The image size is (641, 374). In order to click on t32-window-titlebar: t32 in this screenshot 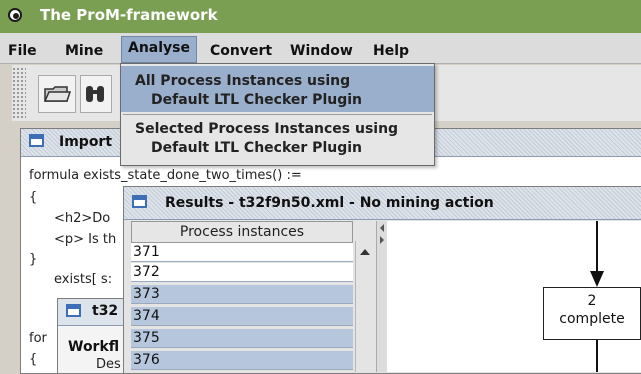, I will do `click(93, 312)`.